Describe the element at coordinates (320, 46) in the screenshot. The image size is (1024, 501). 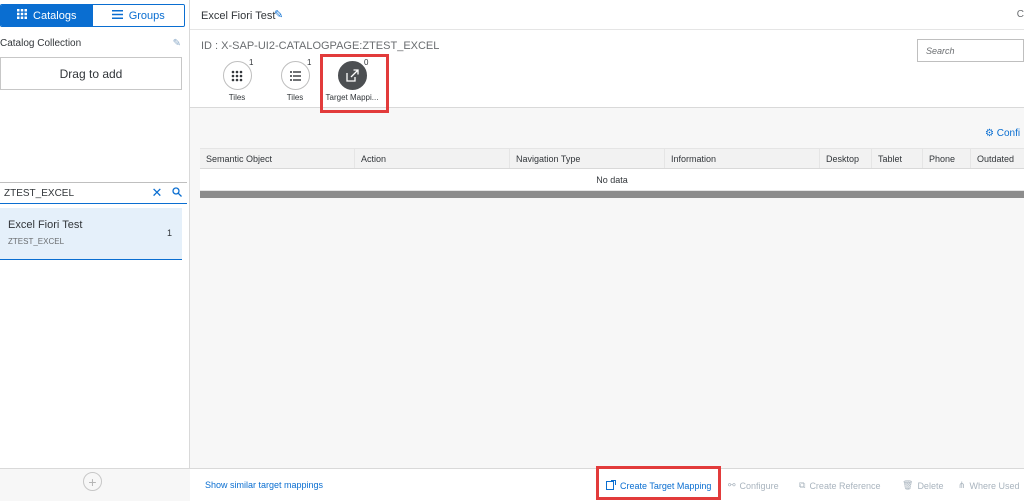
I see `catalog-id-text: ID : X-SAP-UI2-CATALOGPAGE:ZTEST_EXCEL` at that location.